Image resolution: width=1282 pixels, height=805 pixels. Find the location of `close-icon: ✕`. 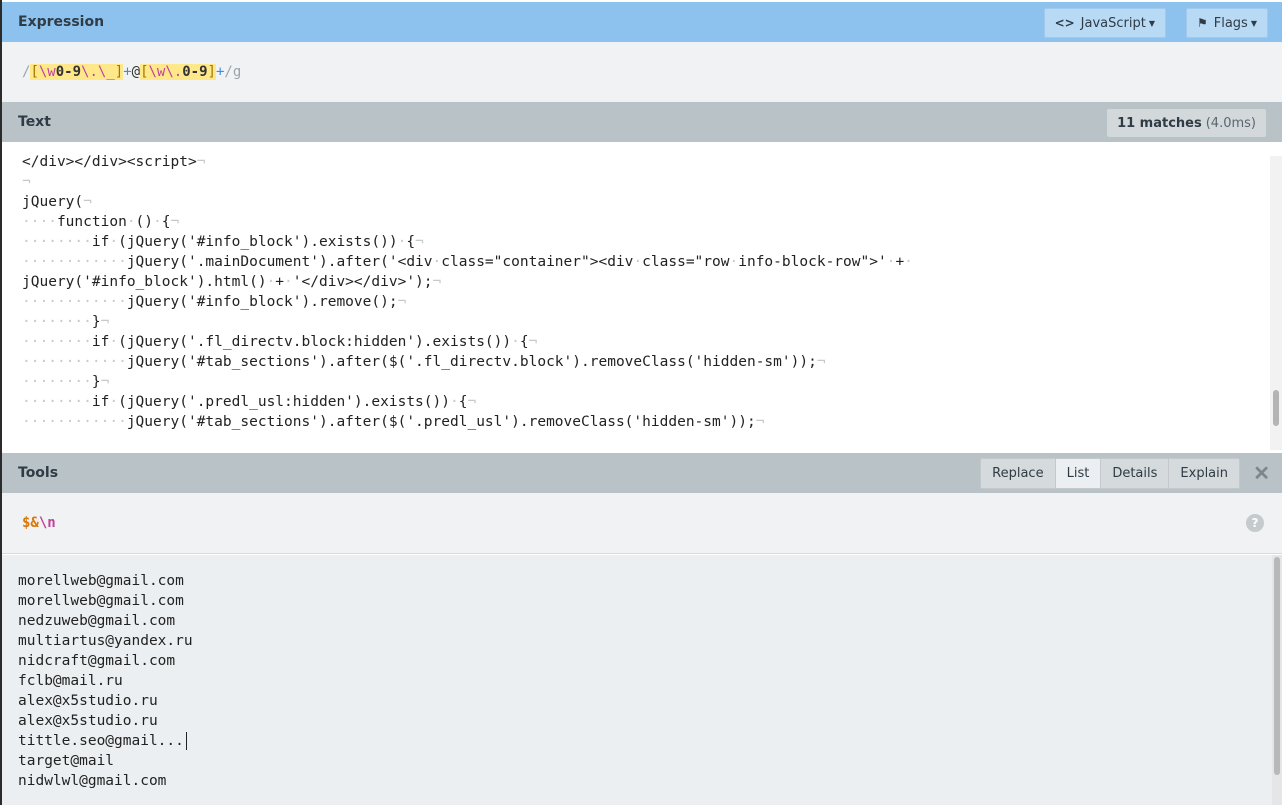

close-icon: ✕ is located at coordinates (1261, 473).